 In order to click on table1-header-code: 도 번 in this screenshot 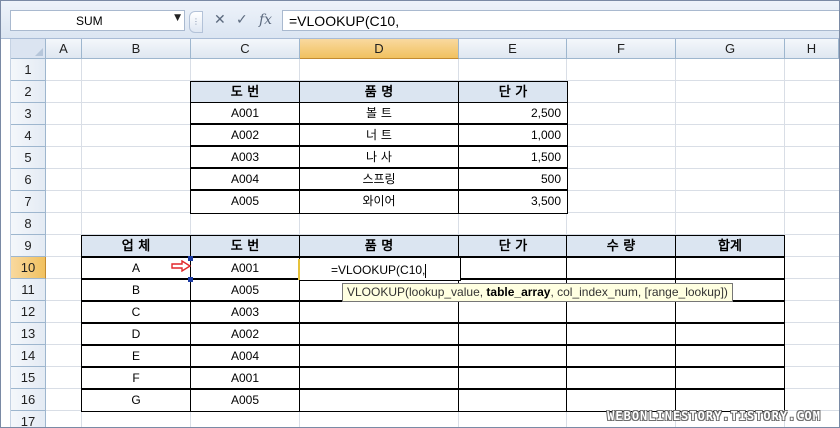, I will do `click(245, 92)`.